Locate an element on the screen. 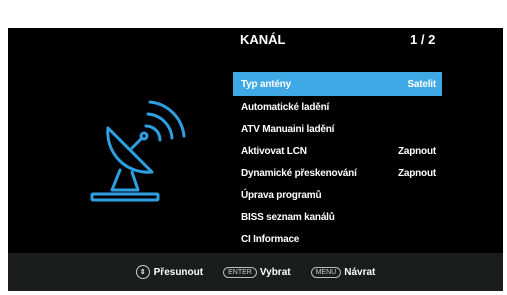 This screenshot has width=507, height=295. page-title: KANÁL is located at coordinates (263, 39).